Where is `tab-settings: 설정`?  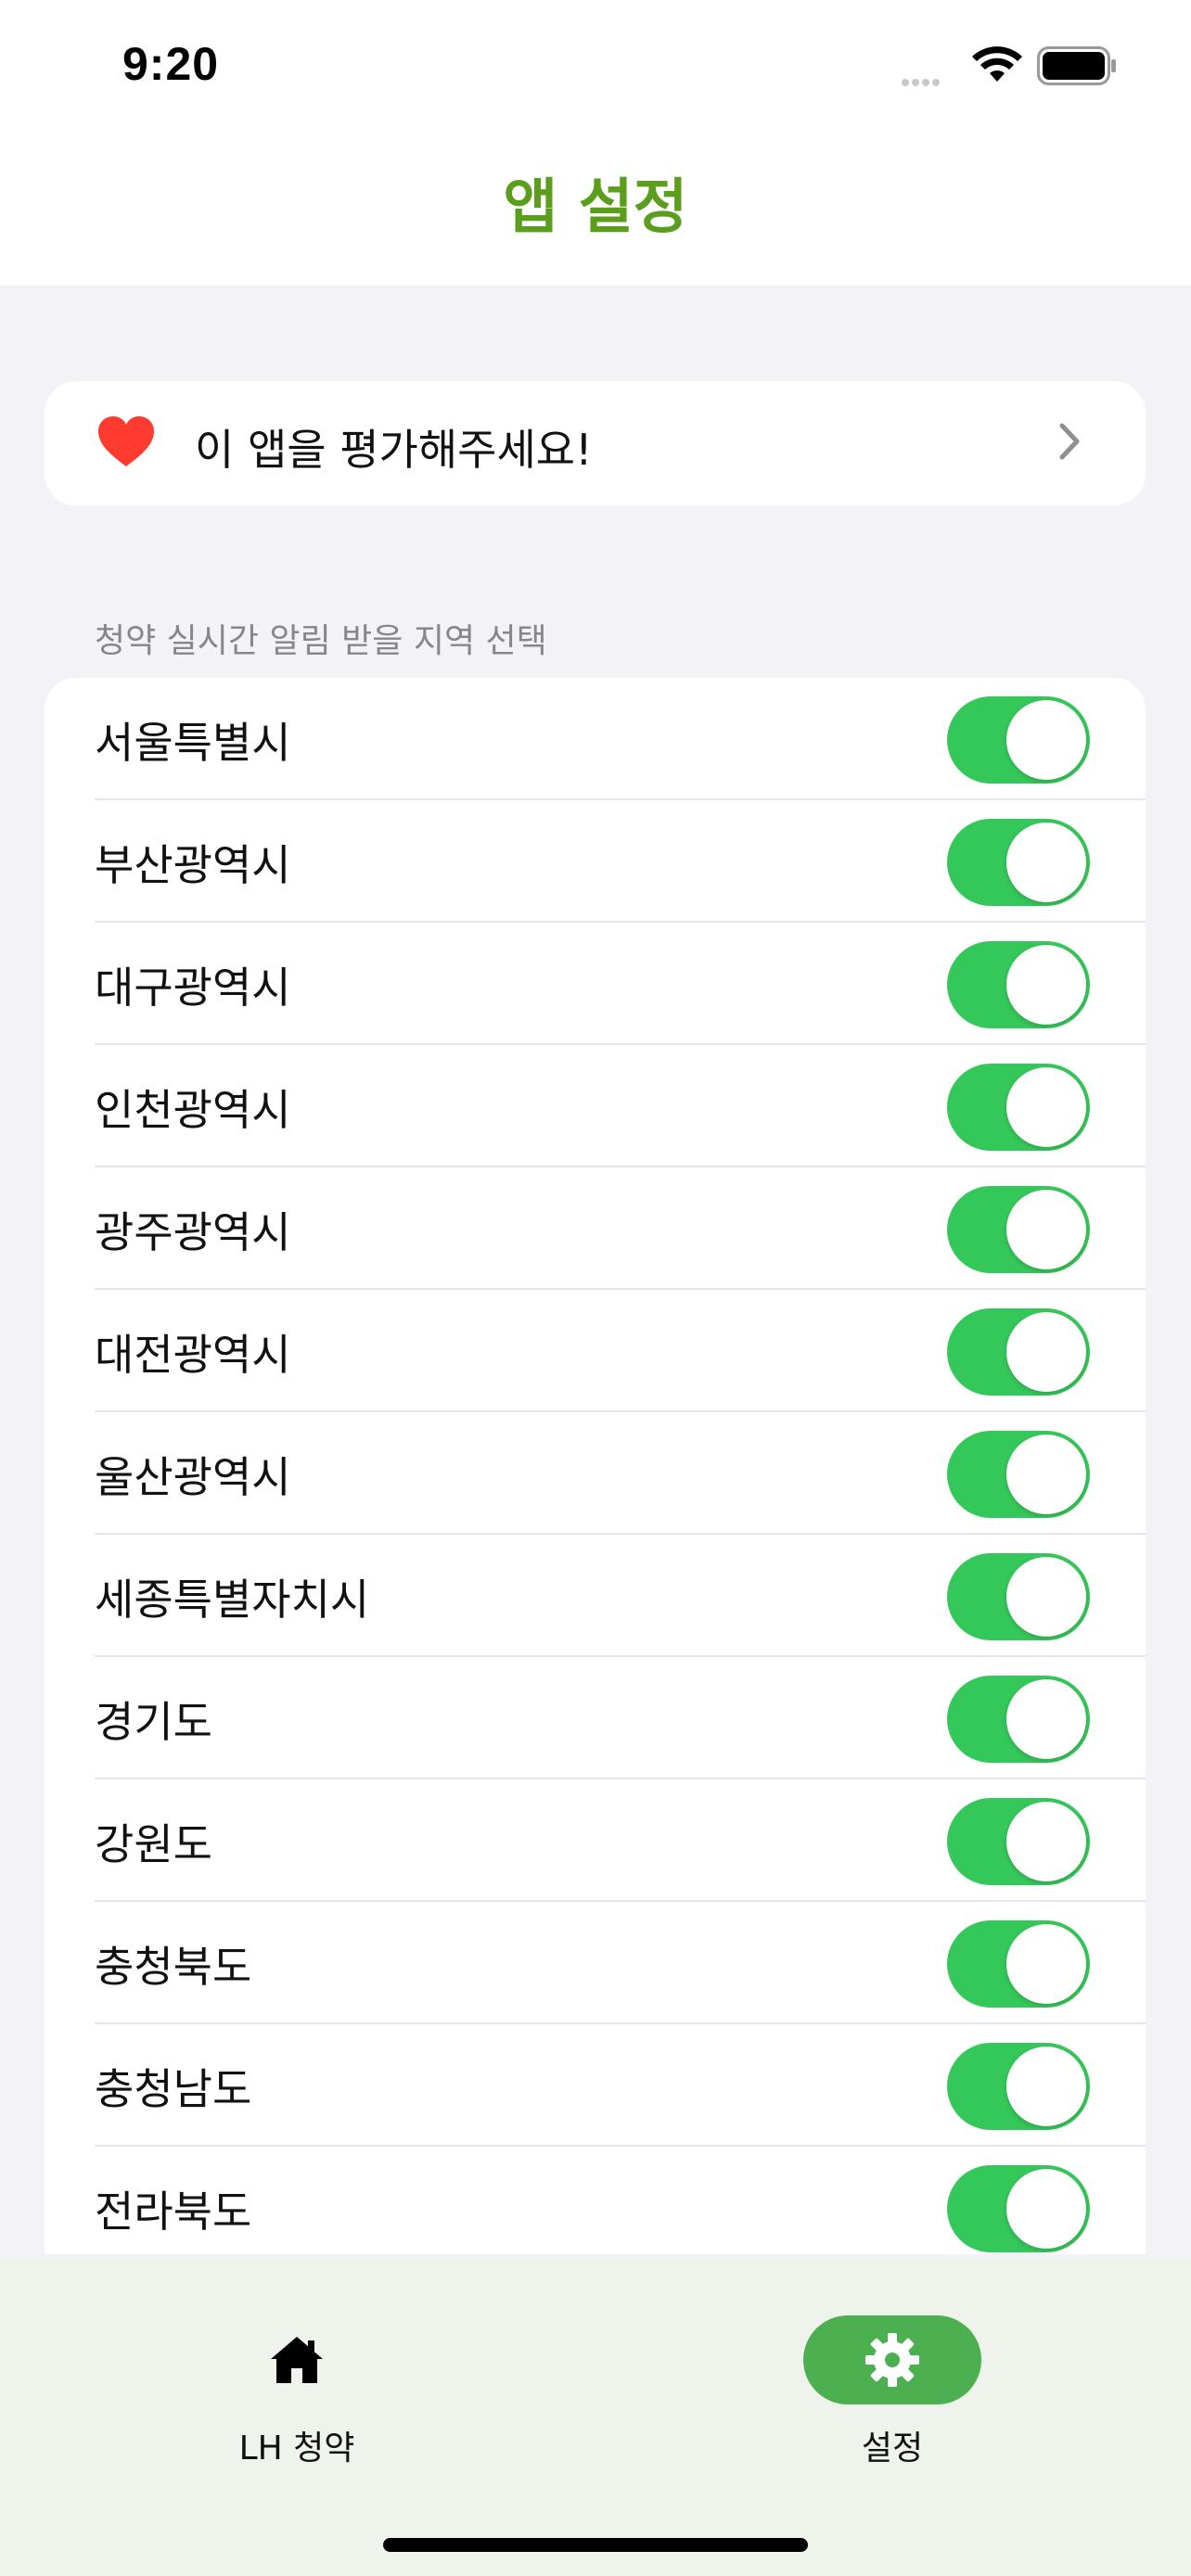 tab-settings: 설정 is located at coordinates (892, 2382).